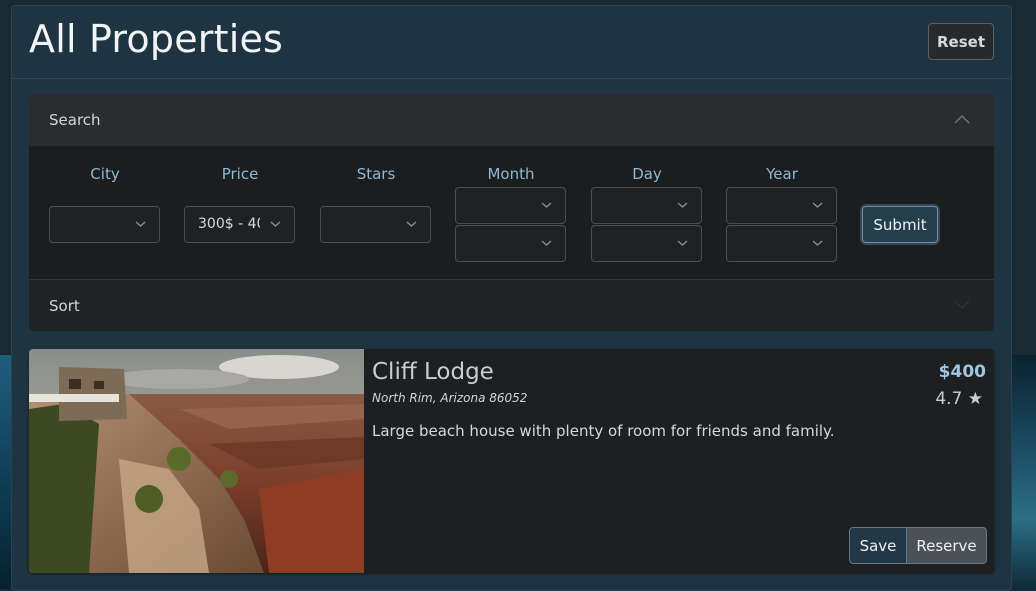  Describe the element at coordinates (511, 42) in the screenshot. I see `panel-header: All Properties Reset` at that location.